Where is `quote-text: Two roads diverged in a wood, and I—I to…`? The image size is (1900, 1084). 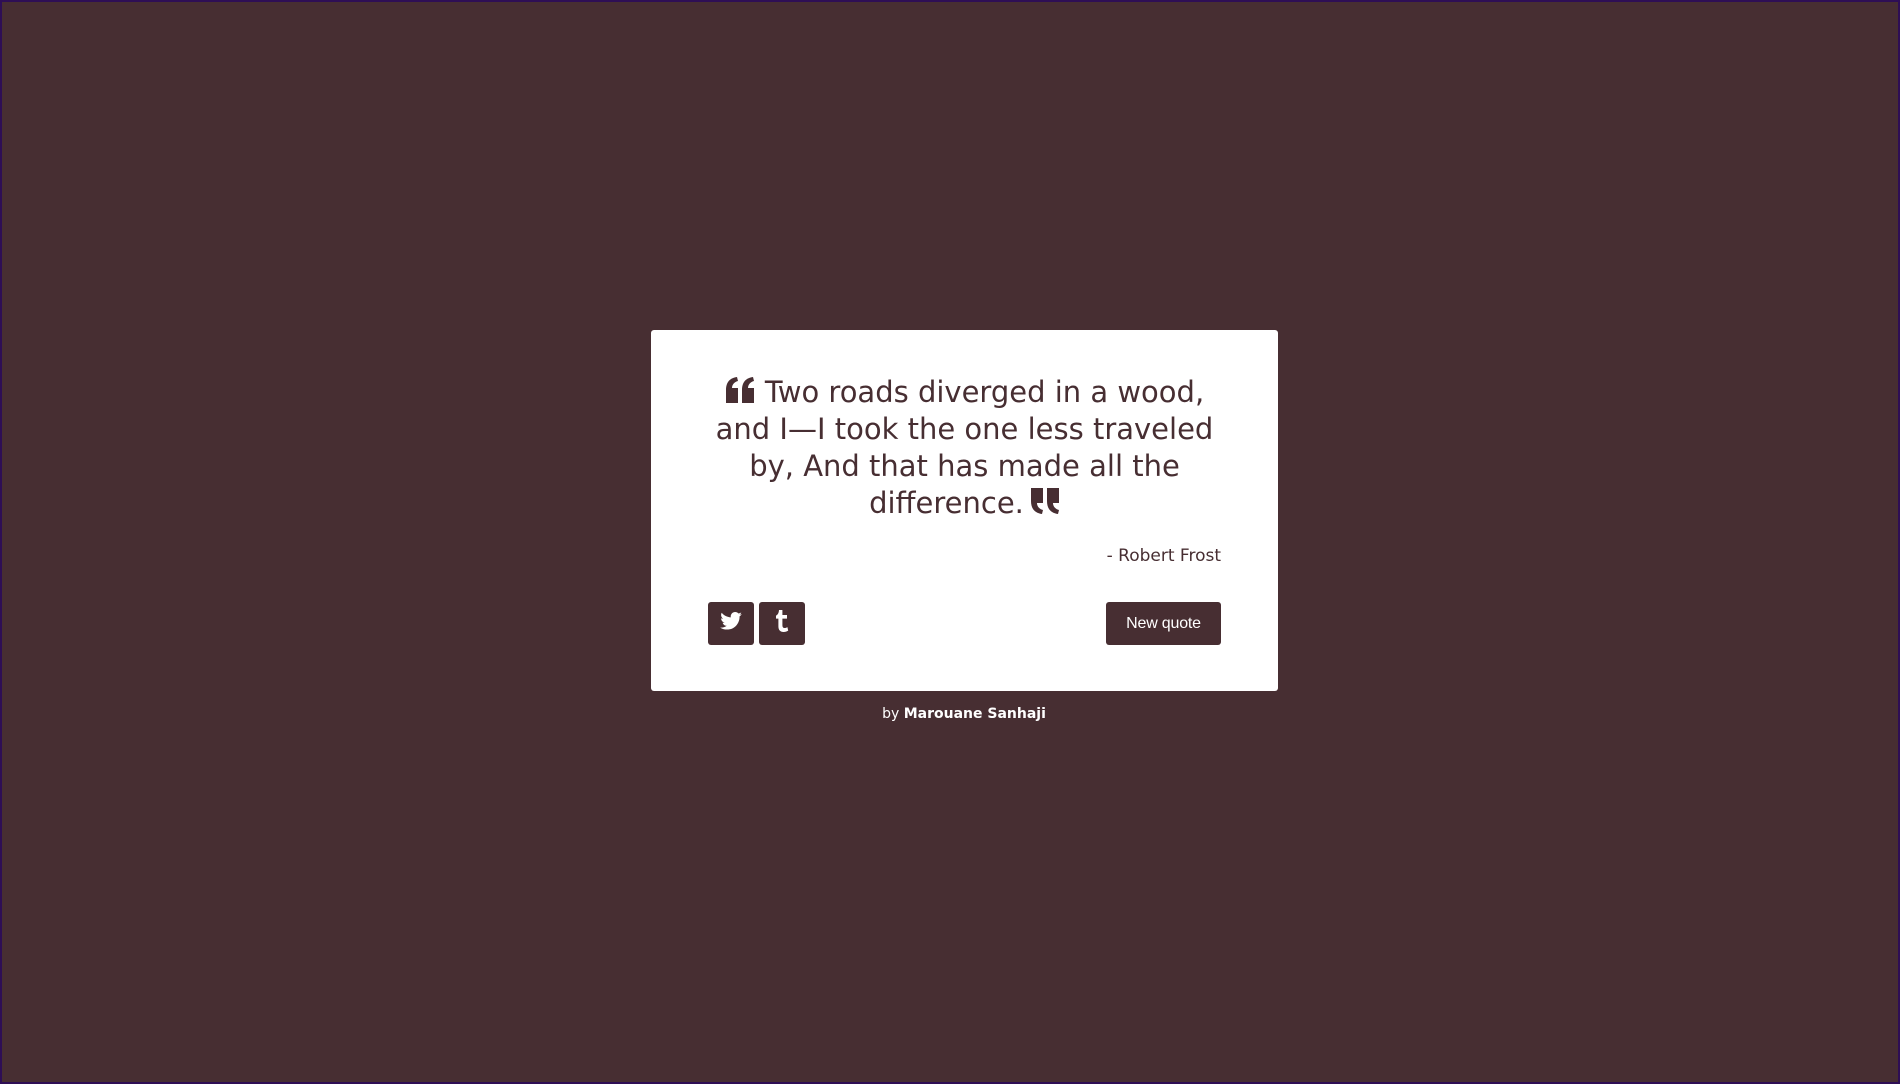
quote-text: Two roads diverged in a wood, and I—I to… is located at coordinates (964, 447).